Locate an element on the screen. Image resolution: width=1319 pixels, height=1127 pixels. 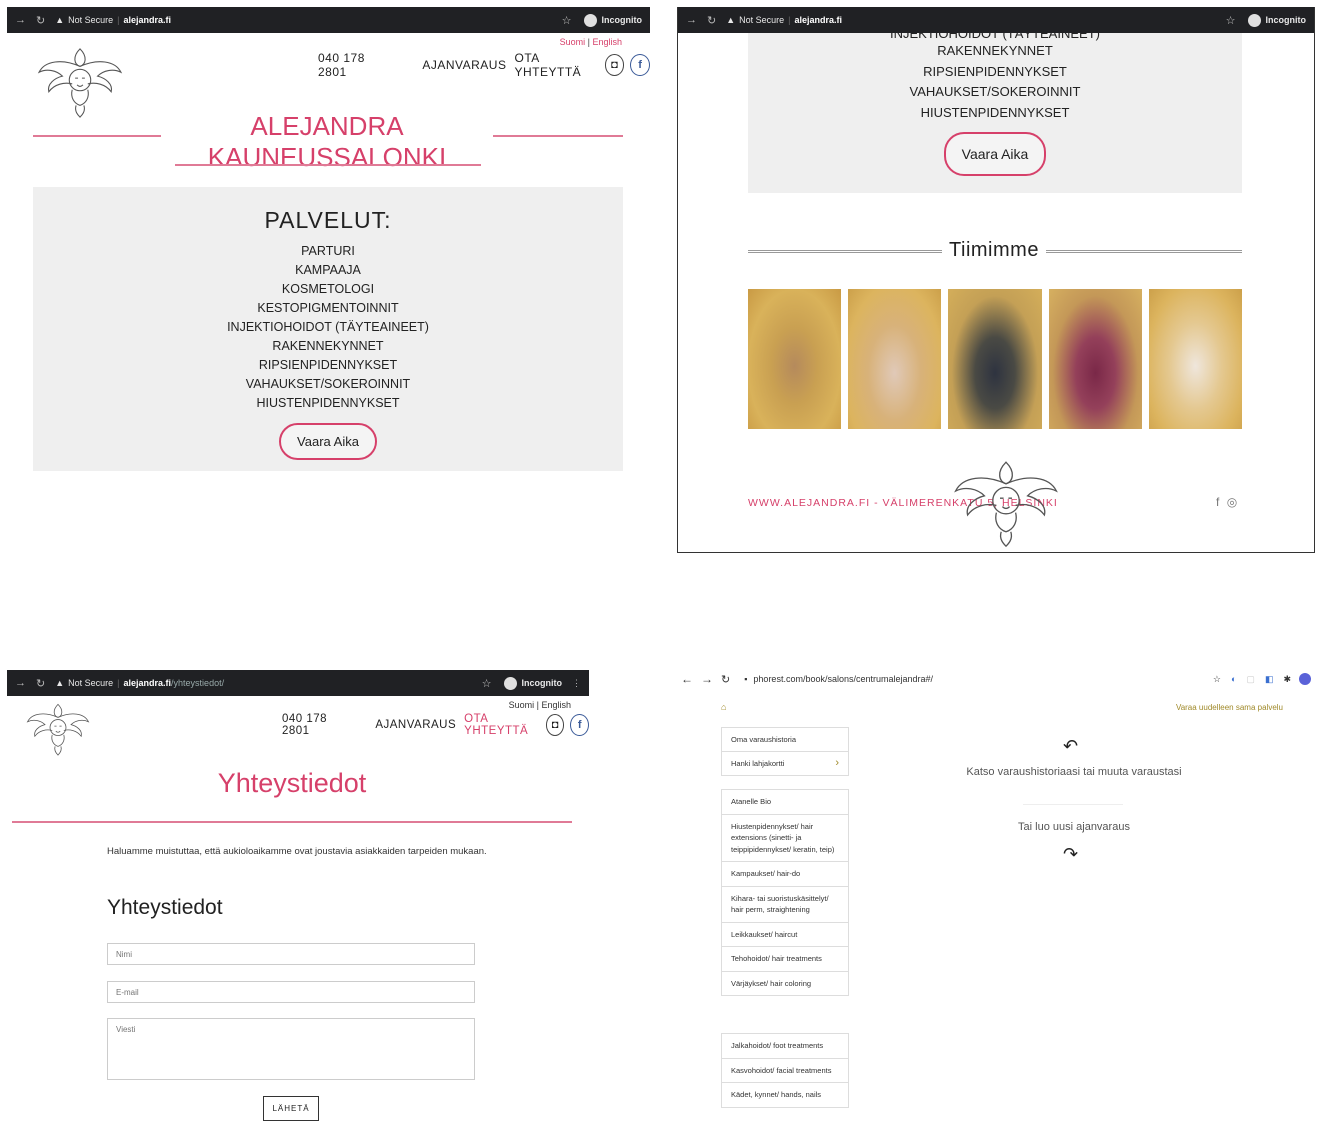
category-item: Kädet, kynnet/ hands, nails is located at coordinates (785, 1095).